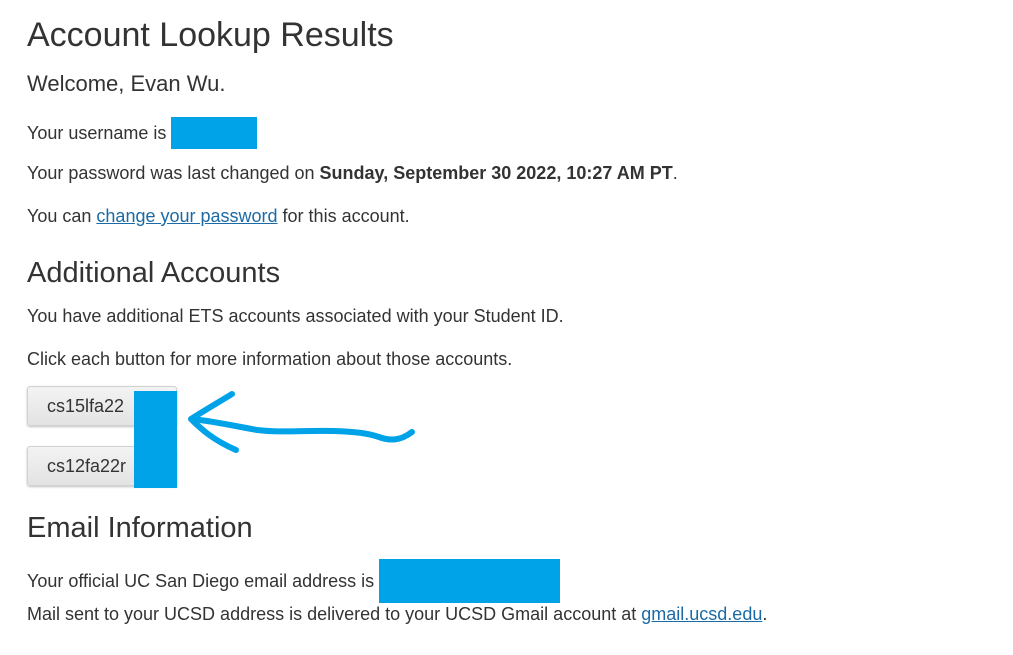  What do you see at coordinates (126, 83) in the screenshot?
I see `welcome-message: Welcome, Evan Wu.` at bounding box center [126, 83].